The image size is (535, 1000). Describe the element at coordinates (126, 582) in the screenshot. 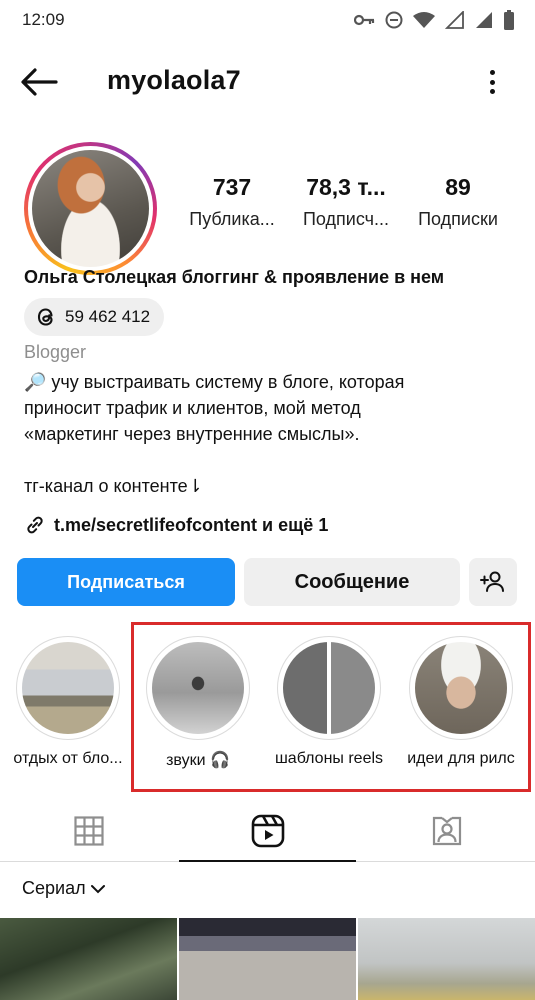

I see `follow-button: Подписаться` at that location.